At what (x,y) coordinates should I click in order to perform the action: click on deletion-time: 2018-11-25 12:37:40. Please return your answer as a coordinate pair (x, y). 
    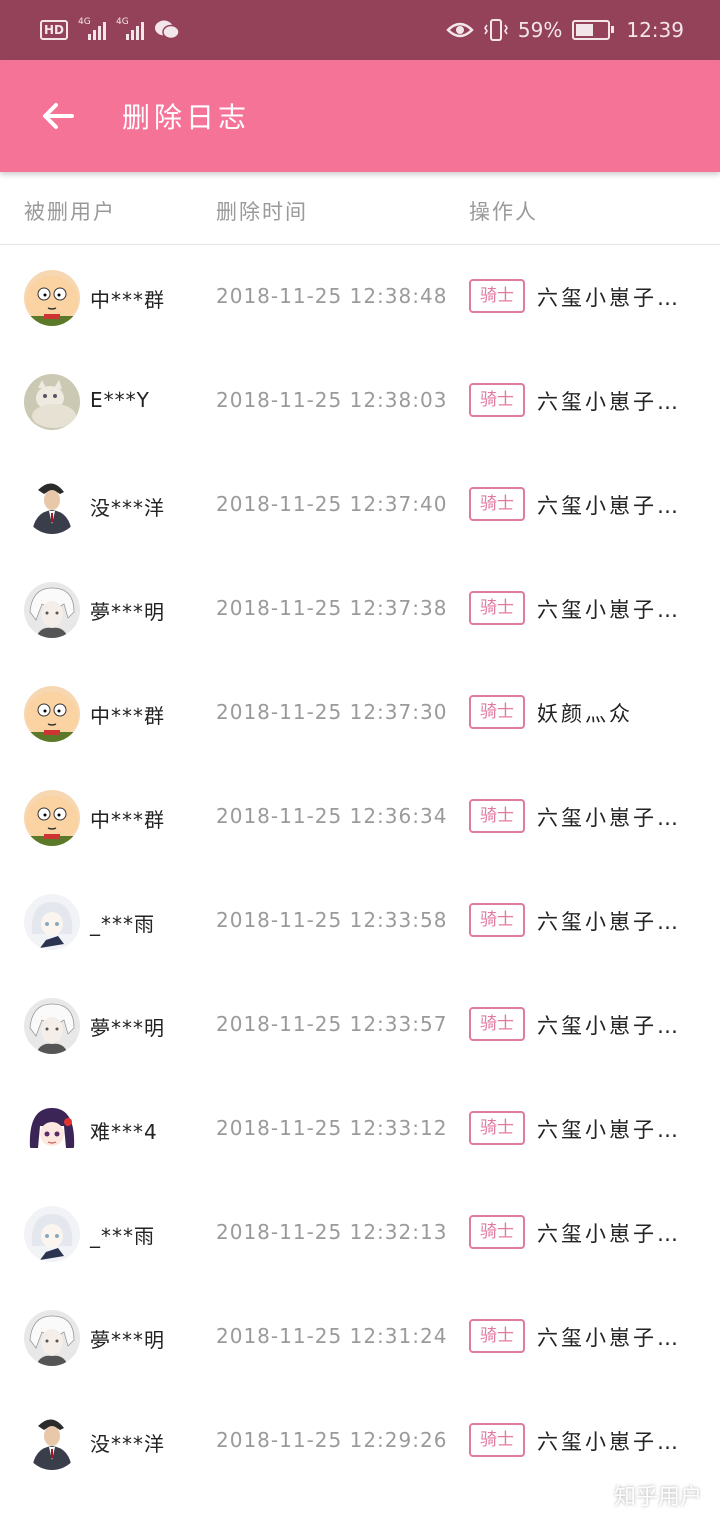
    Looking at the image, I should click on (332, 504).